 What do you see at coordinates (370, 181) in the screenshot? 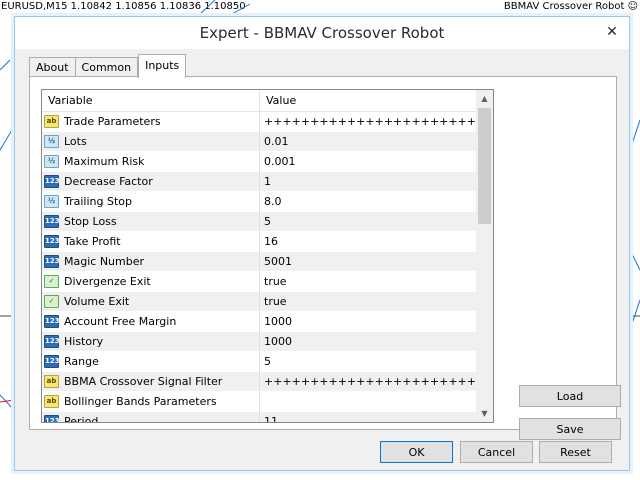
I see `variable-value: 1` at bounding box center [370, 181].